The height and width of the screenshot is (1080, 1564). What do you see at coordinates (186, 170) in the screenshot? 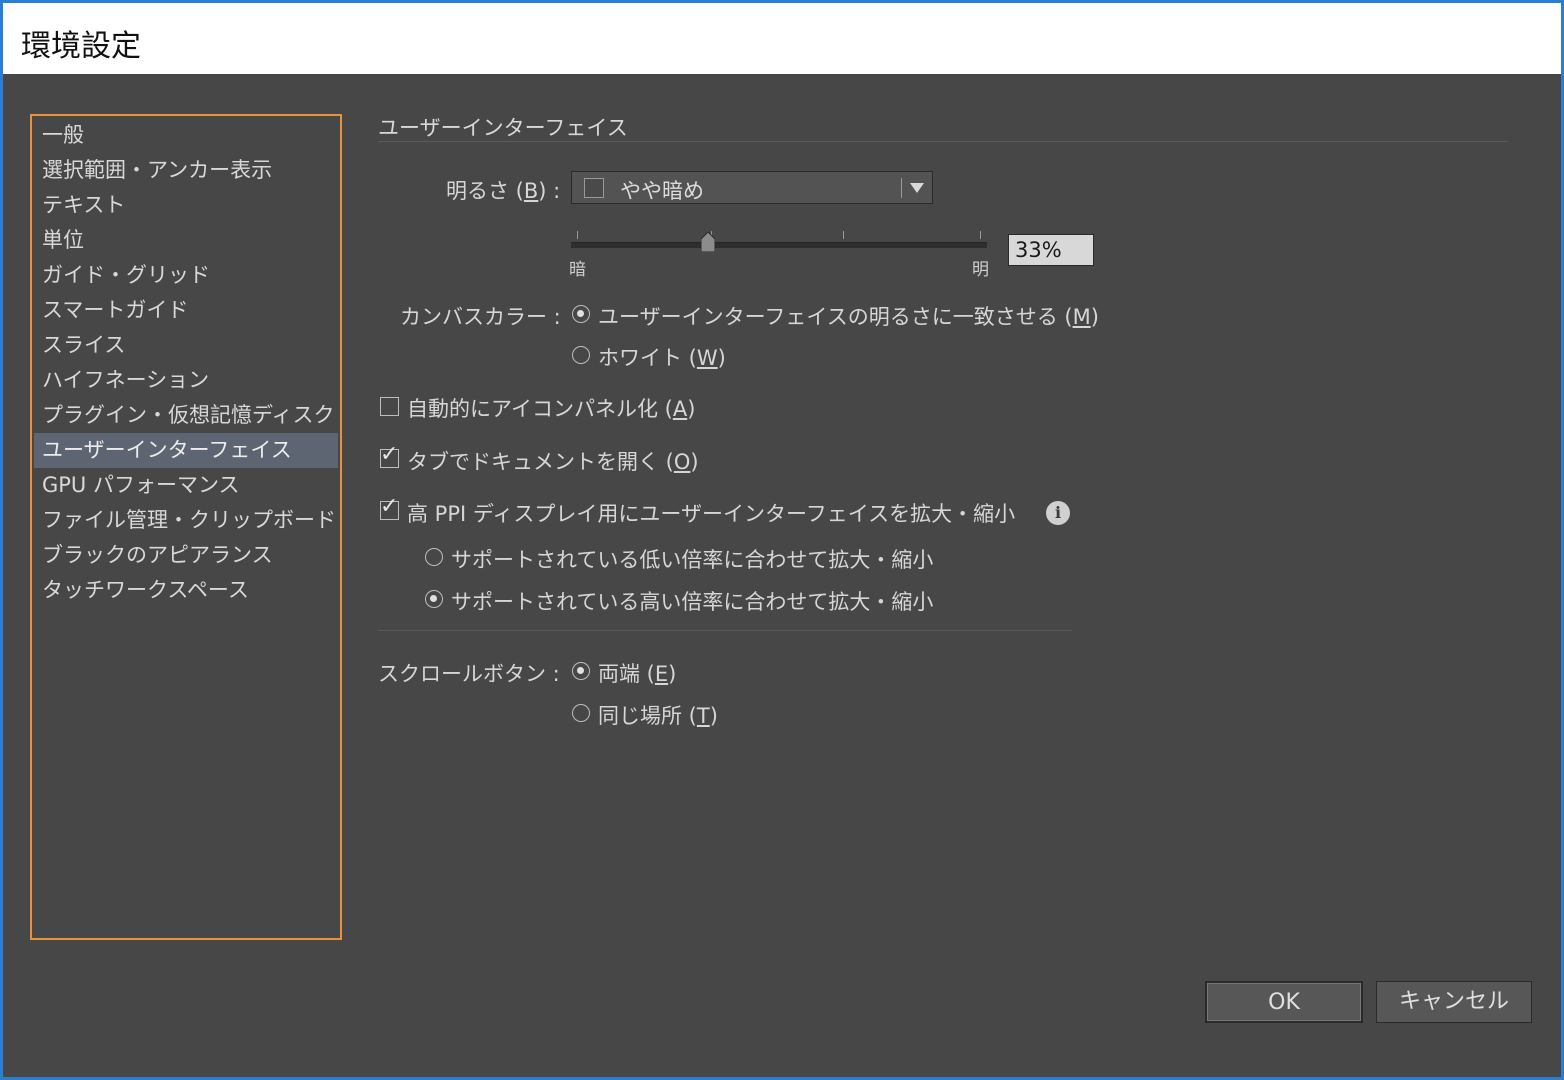
I see `sidebar-item-selection-anchor: 選択範囲・アンカー表示` at bounding box center [186, 170].